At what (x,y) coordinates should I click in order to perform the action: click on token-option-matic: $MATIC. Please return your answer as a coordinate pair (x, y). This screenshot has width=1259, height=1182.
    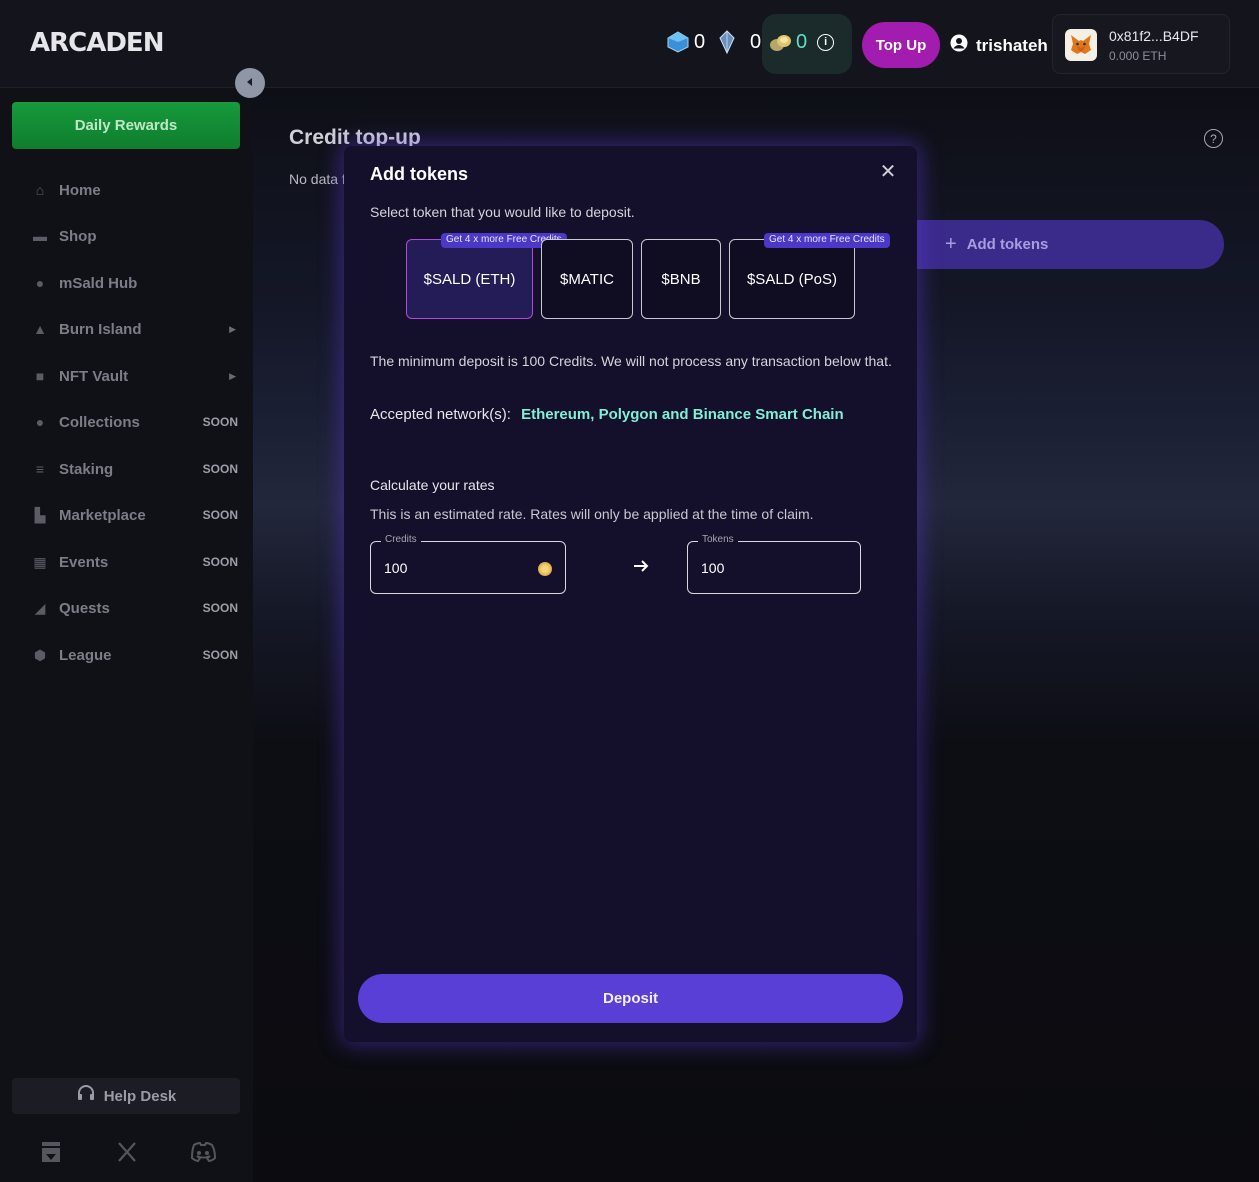
    Looking at the image, I should click on (587, 279).